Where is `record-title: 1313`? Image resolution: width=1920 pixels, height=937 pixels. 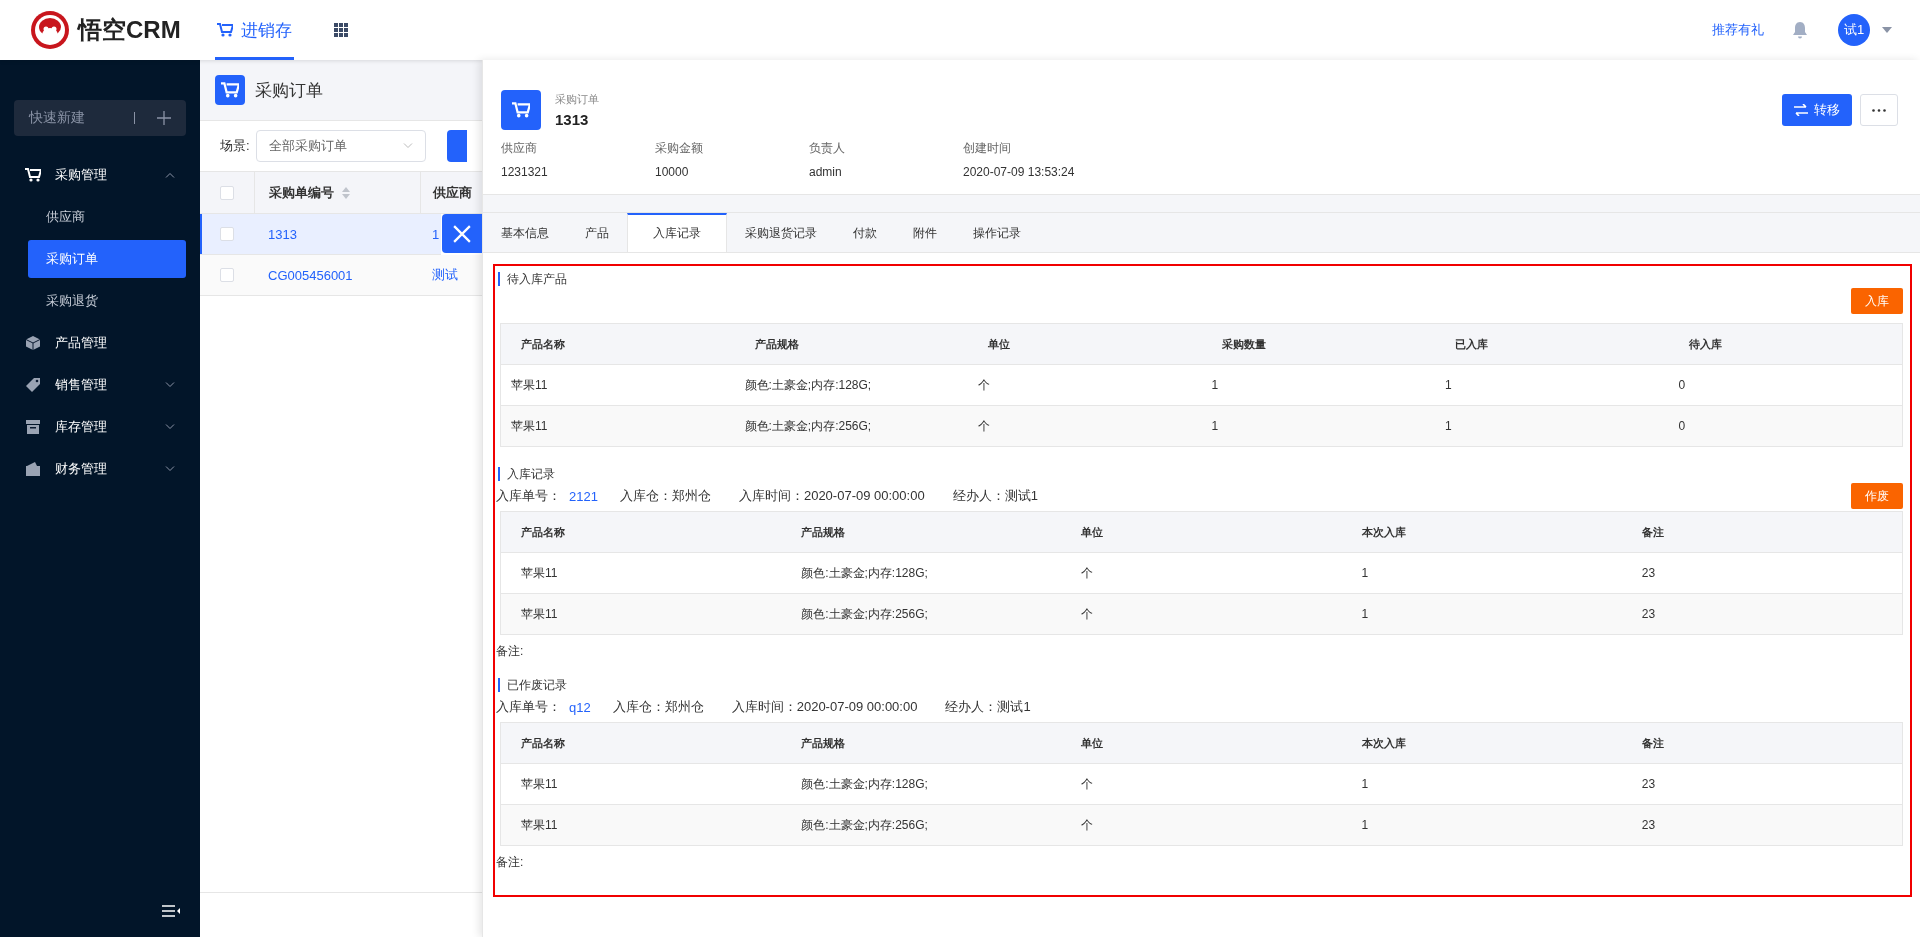 record-title: 1313 is located at coordinates (572, 119).